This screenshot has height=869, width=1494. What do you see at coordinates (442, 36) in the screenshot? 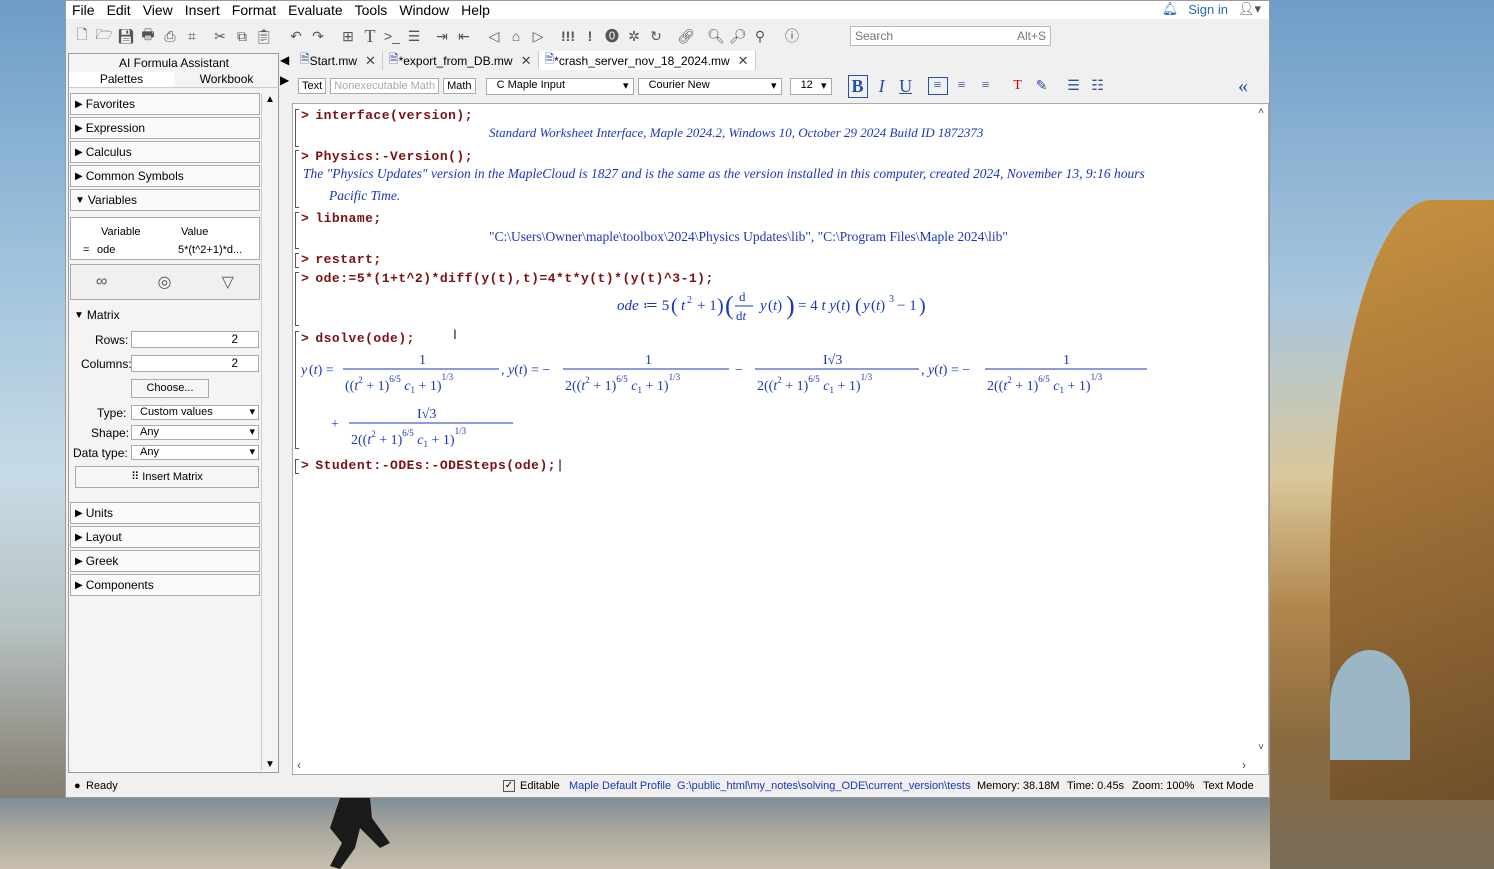
I see `indent-icon: ⇥` at bounding box center [442, 36].